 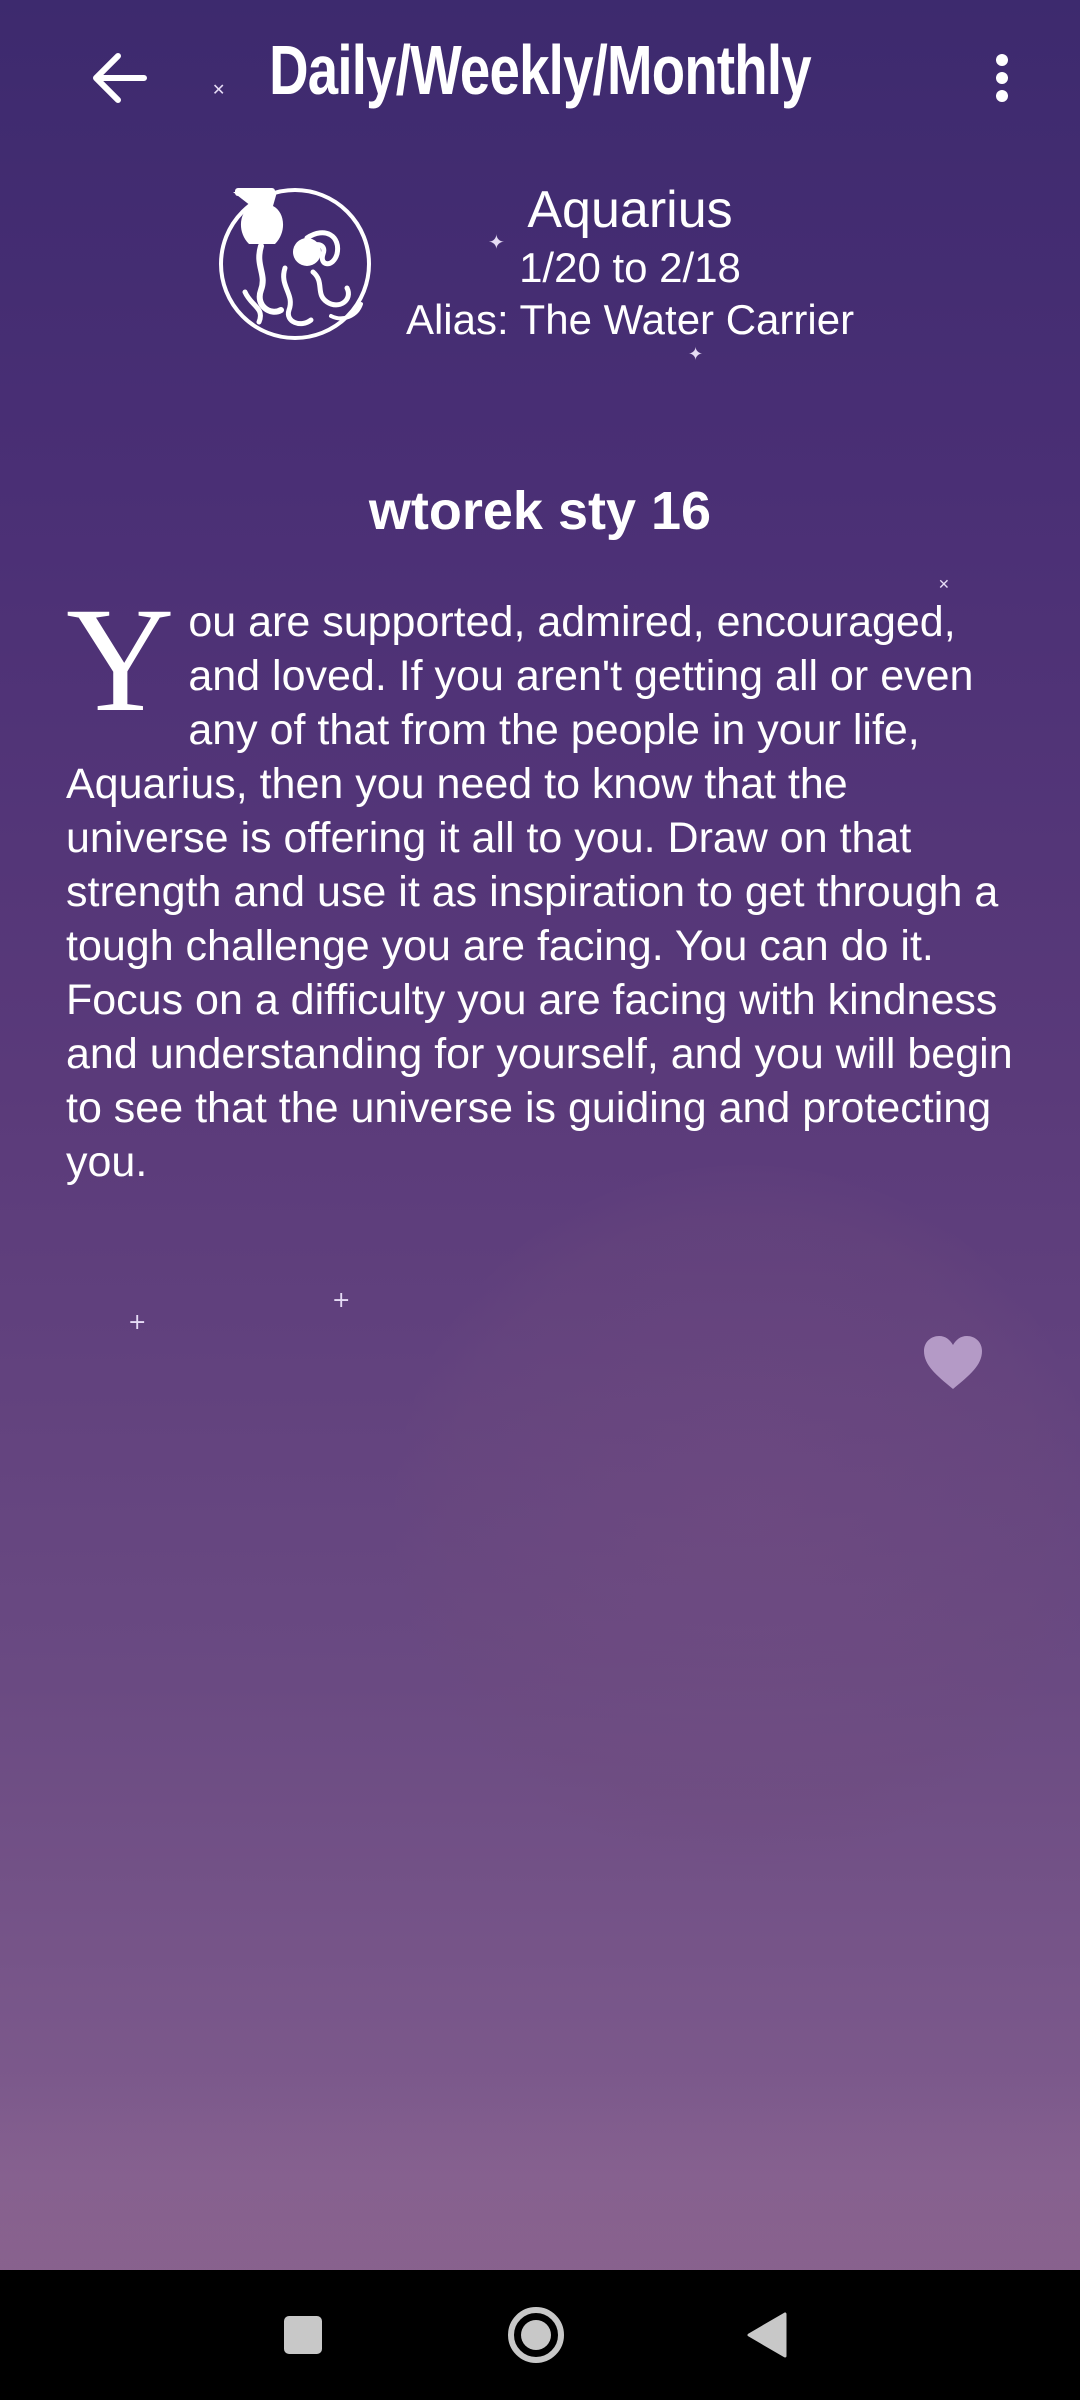 I want to click on back-button, so click(x=120, y=78).